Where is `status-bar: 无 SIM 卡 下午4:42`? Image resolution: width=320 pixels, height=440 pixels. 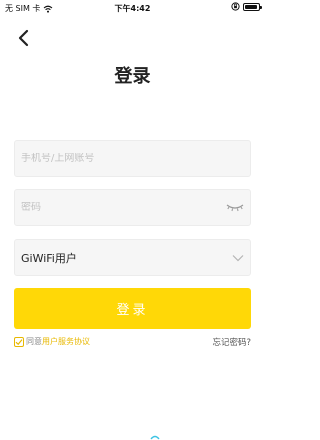 status-bar: 无 SIM 卡 下午4:42 is located at coordinates (132, 8).